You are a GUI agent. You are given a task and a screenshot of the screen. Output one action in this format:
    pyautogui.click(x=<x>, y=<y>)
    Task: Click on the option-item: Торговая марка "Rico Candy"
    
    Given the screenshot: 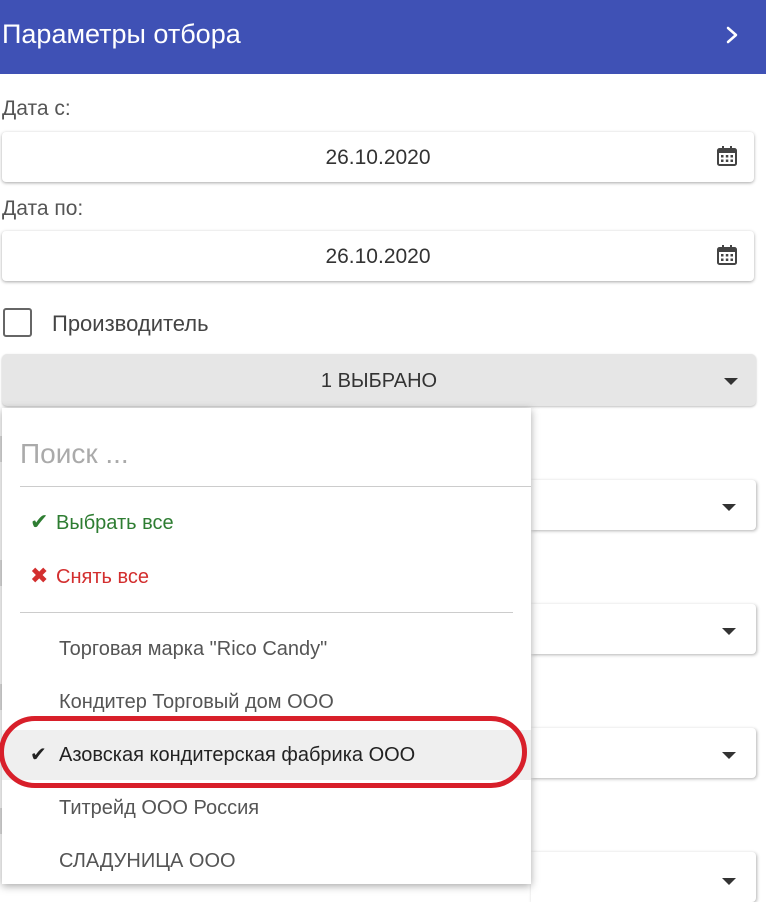 What is the action you would take?
    pyautogui.click(x=266, y=649)
    